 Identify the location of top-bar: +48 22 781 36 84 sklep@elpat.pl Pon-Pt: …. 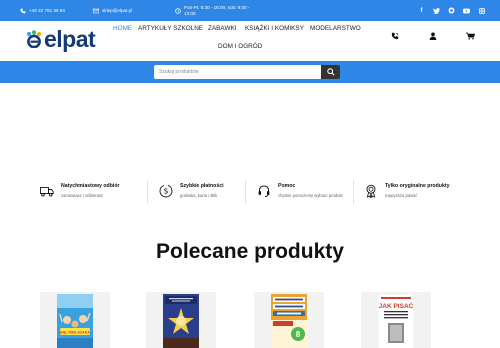
(250, 10).